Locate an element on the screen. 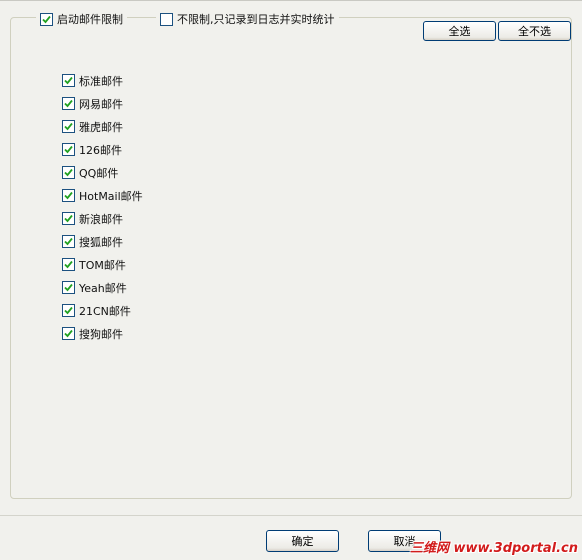 This screenshot has height=560, width=582. provider-label: 搜狐邮件 is located at coordinates (101, 242).